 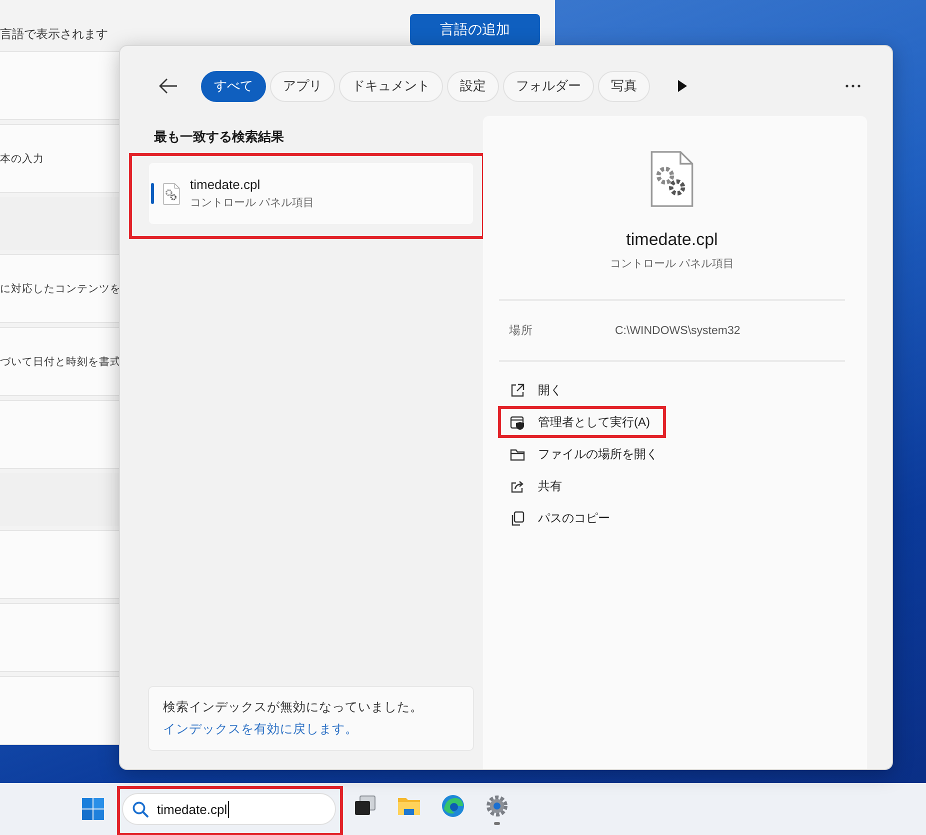 I want to click on copy-icon, so click(x=517, y=518).